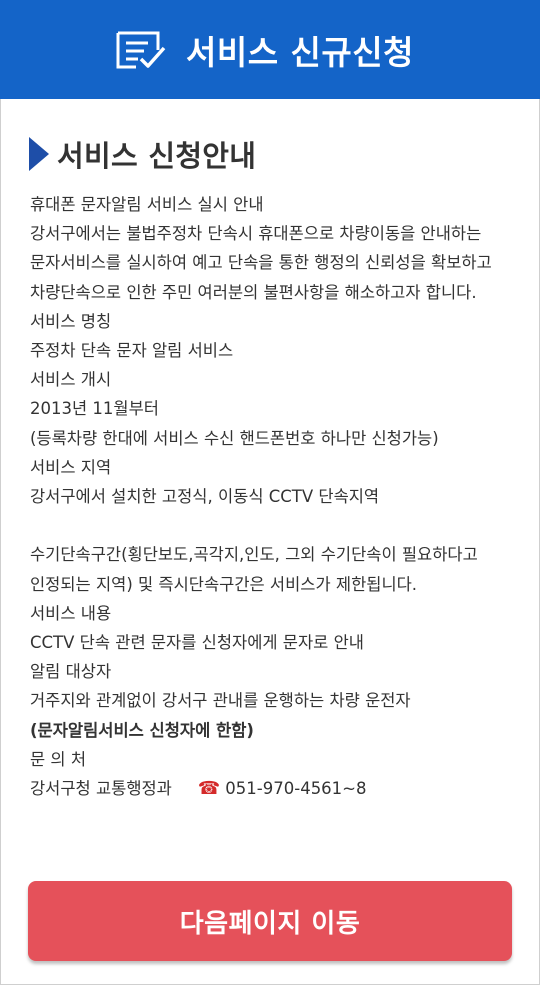 The image size is (540, 986). Describe the element at coordinates (58, 759) in the screenshot. I see `contact-label: 문 의 처` at that location.